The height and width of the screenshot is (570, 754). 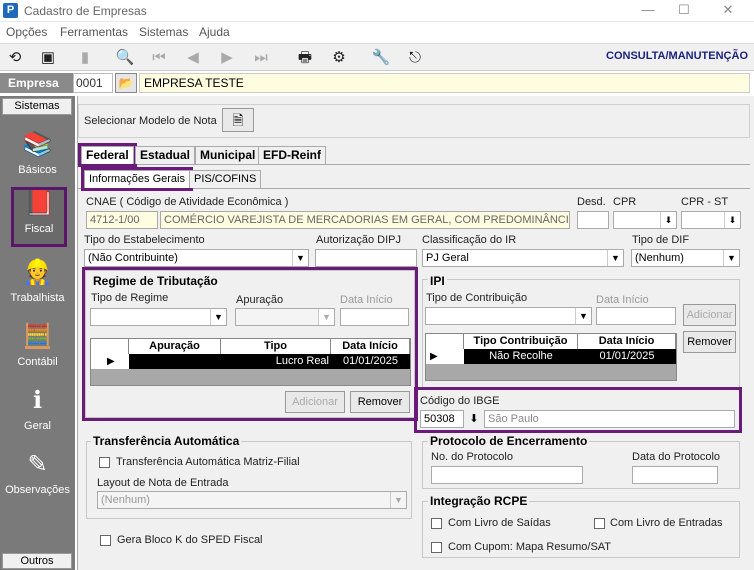 What do you see at coordinates (158, 317) in the screenshot?
I see `regime-tipo-select: ▼` at bounding box center [158, 317].